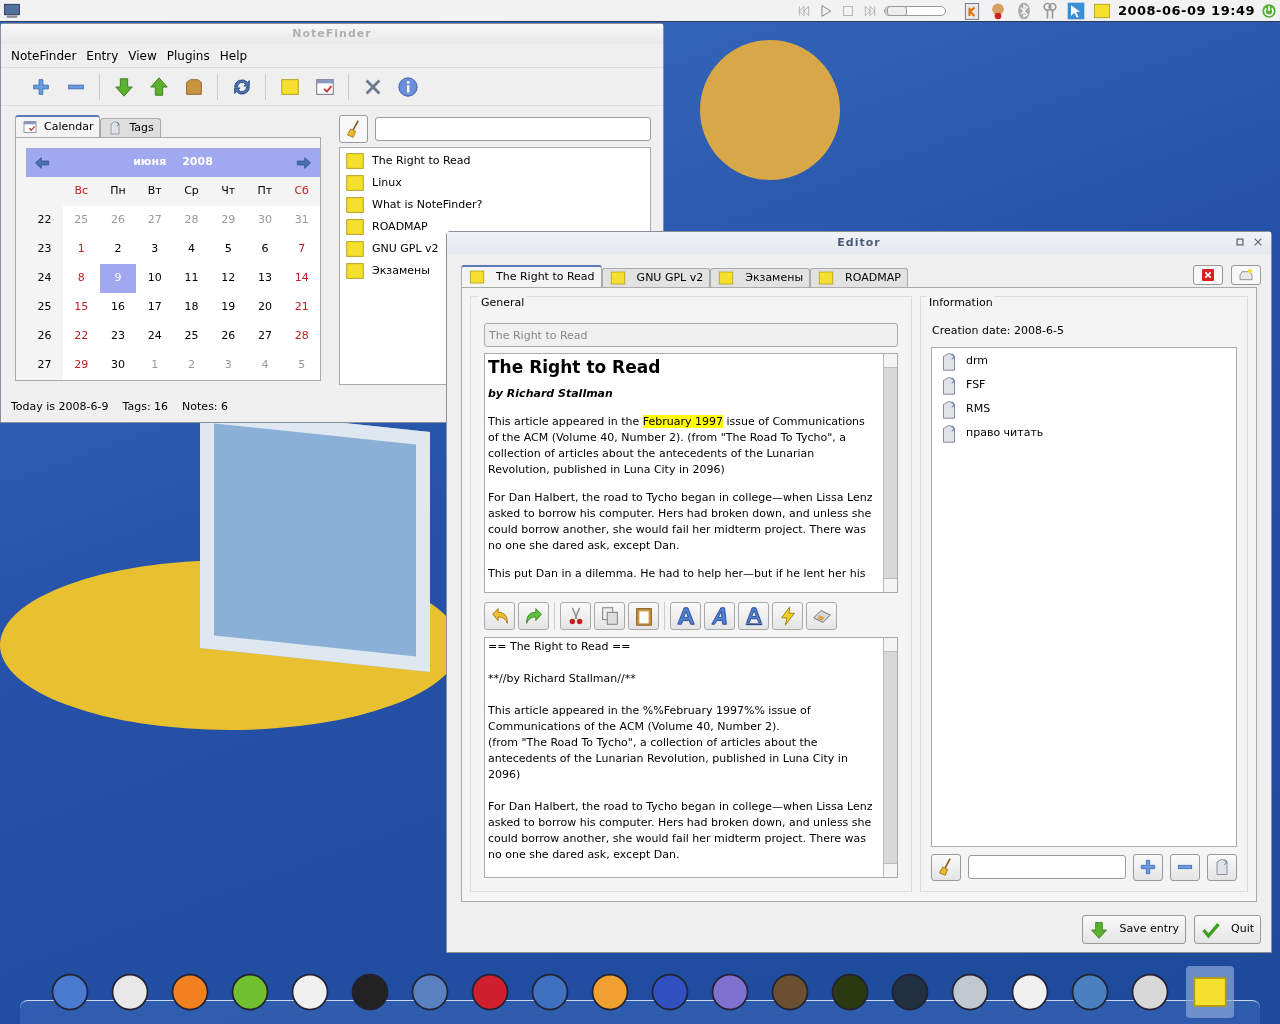  Describe the element at coordinates (656, 277) in the screenshot. I see `tab: GNU GPL v2` at that location.